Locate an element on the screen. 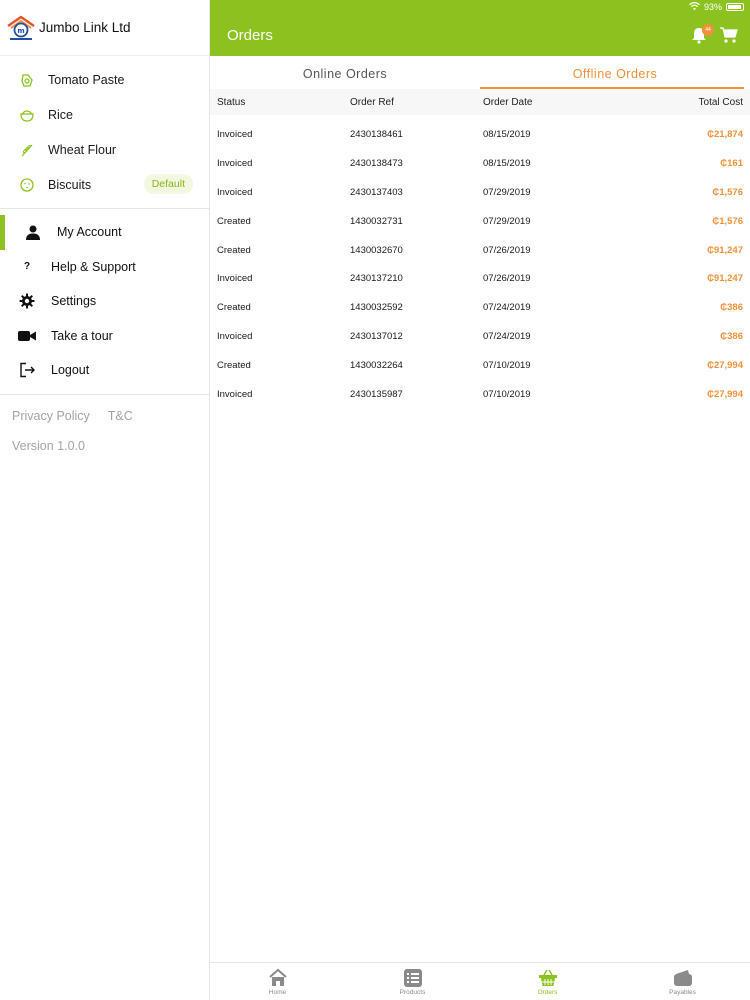 The image size is (750, 1000). tabbar-item-orders: Orders is located at coordinates (547, 981).